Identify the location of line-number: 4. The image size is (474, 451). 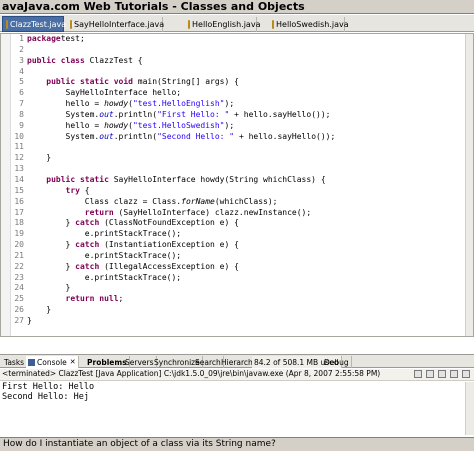
(21, 71).